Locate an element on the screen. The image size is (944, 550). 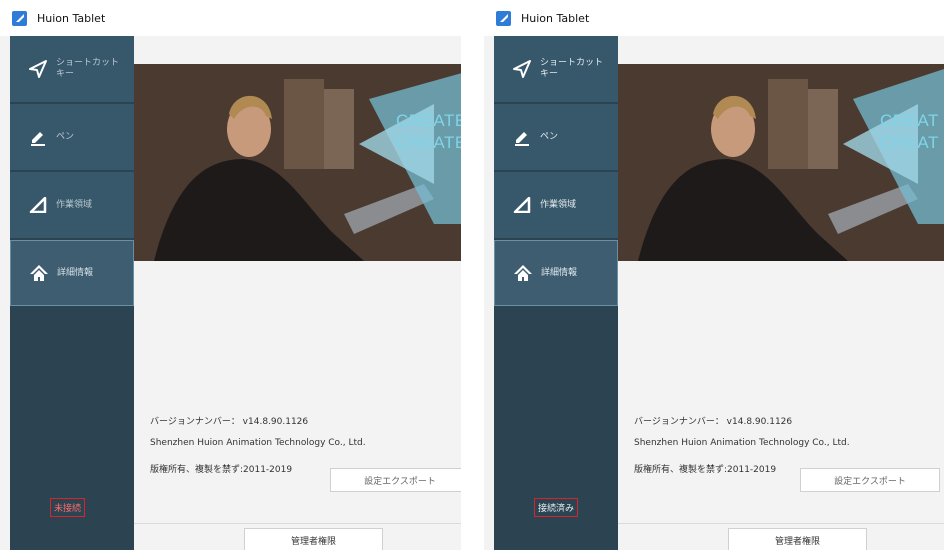
connection-status: 未接続 is located at coordinates (68, 507).